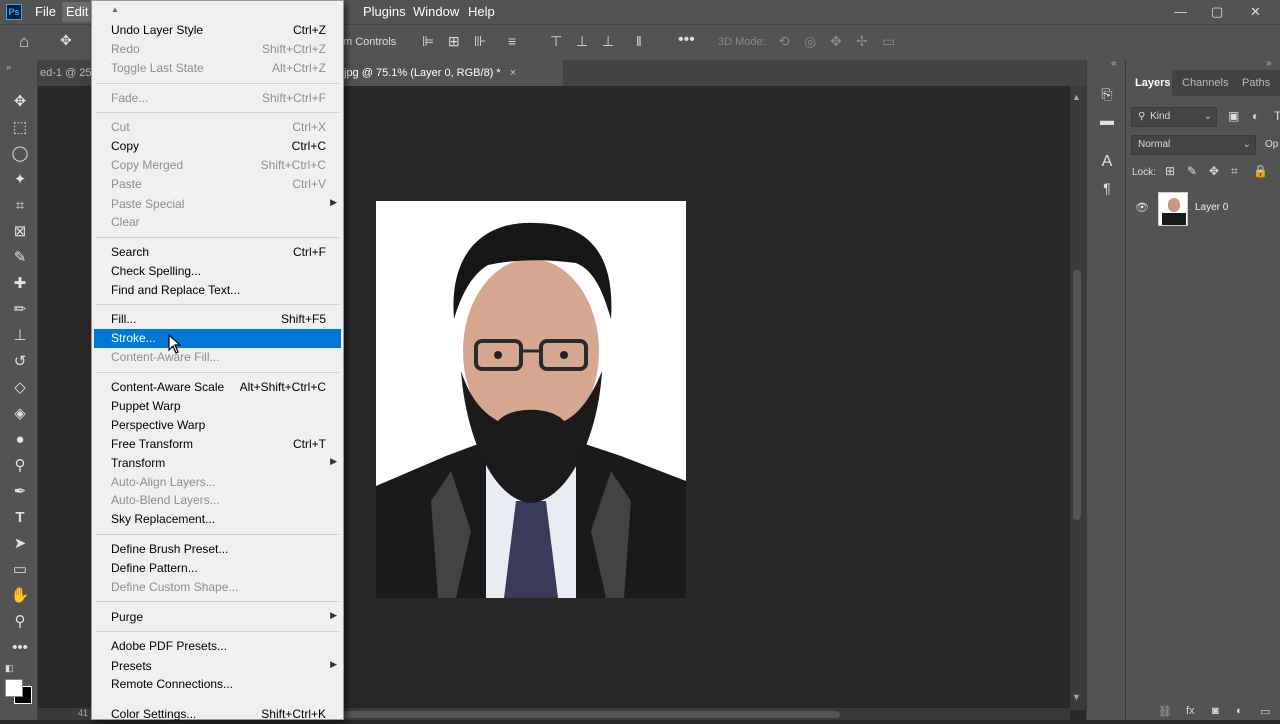  Describe the element at coordinates (217, 184) in the screenshot. I see `menu-item-paste: Paste Ctrl+V` at that location.